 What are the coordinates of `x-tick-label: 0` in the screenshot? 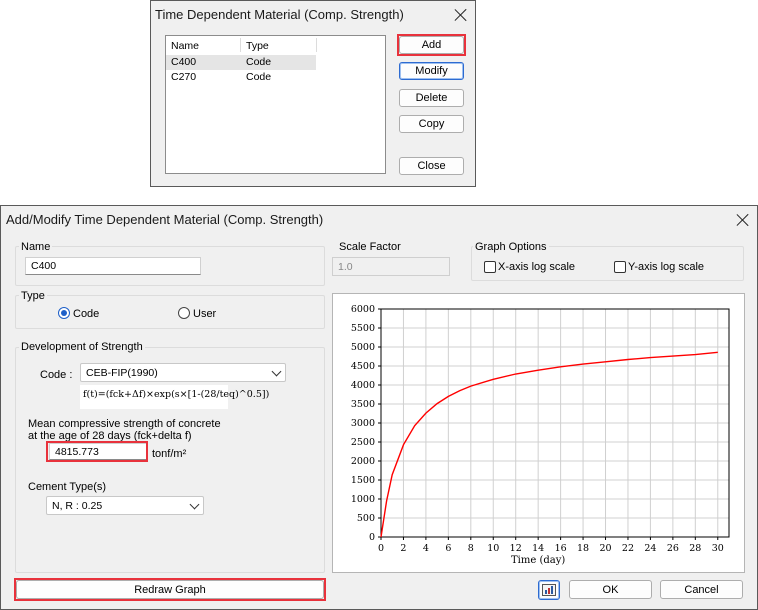 It's located at (381, 548).